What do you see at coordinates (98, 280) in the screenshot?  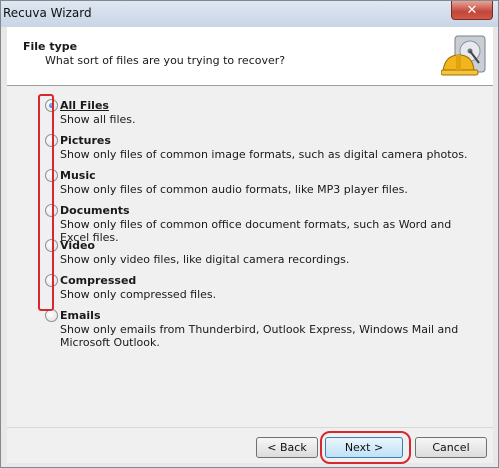 I see `option-label: Compressed` at bounding box center [98, 280].